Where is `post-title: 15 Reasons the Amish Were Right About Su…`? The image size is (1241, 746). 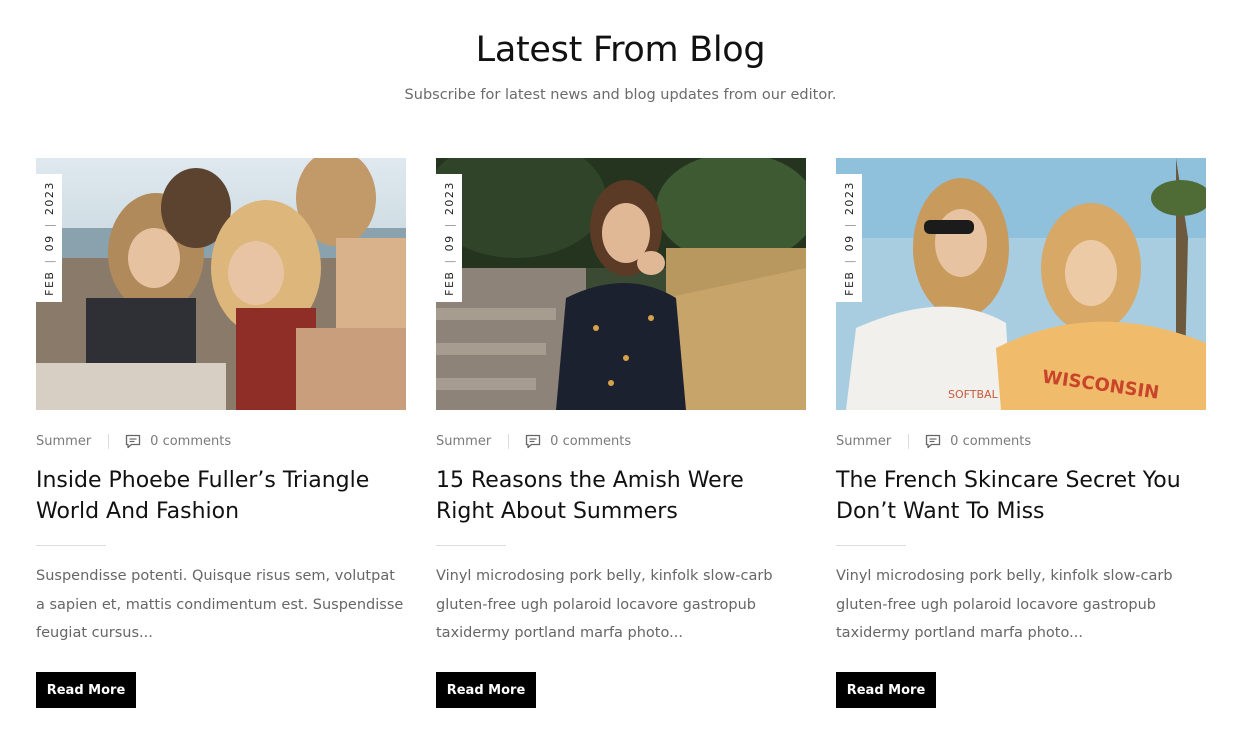
post-title: 15 Reasons the Amish Were Right About Su… is located at coordinates (621, 496).